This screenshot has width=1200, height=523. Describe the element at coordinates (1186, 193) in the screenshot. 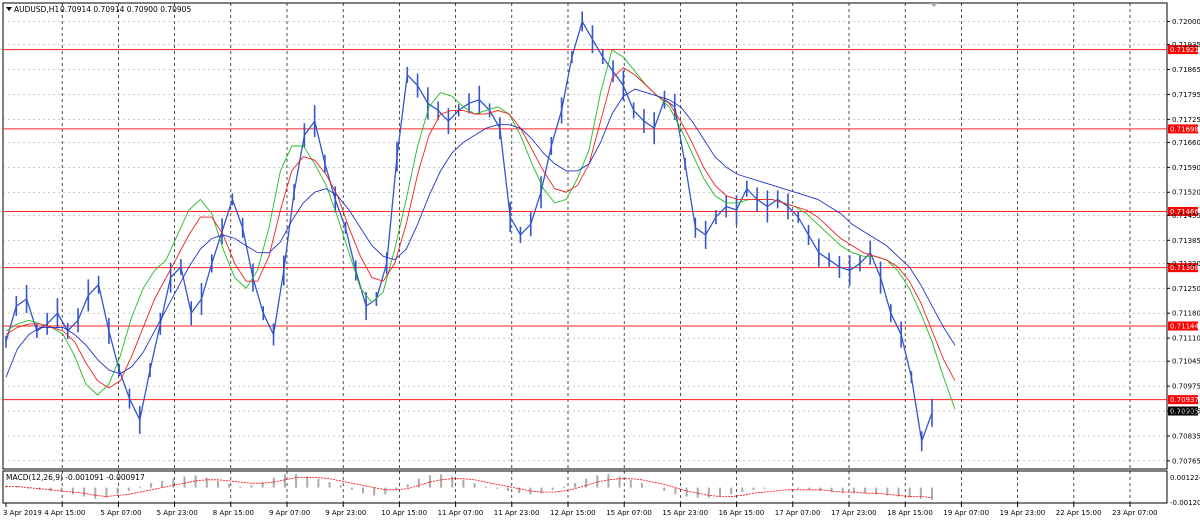

I see `price-tick-label: 0.71520` at that location.